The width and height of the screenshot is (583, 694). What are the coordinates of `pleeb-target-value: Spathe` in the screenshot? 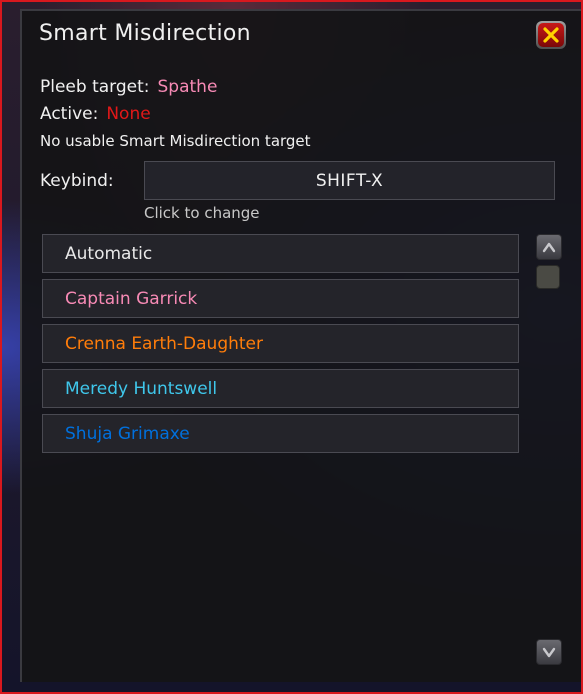 It's located at (187, 87).